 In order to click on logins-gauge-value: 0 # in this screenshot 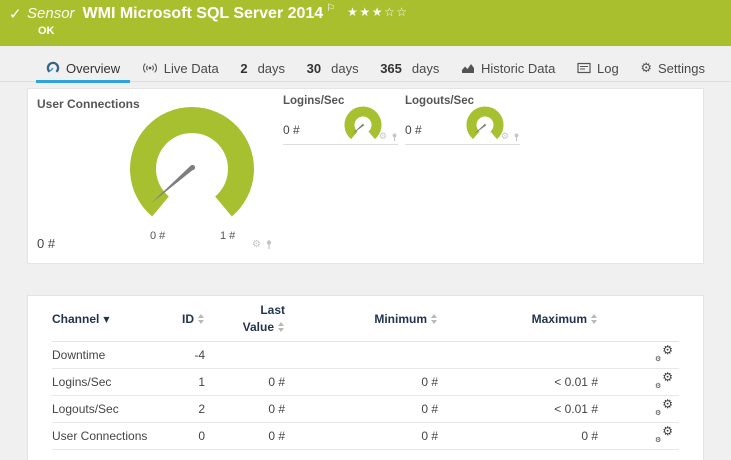, I will do `click(291, 130)`.